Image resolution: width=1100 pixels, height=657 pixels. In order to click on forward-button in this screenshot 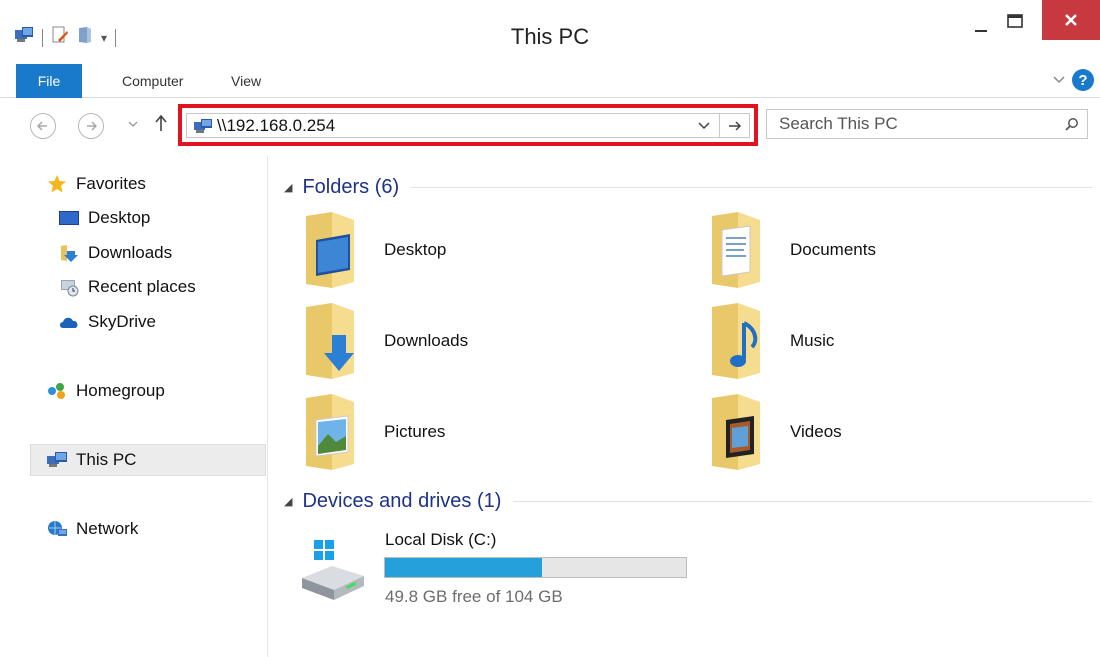, I will do `click(91, 126)`.